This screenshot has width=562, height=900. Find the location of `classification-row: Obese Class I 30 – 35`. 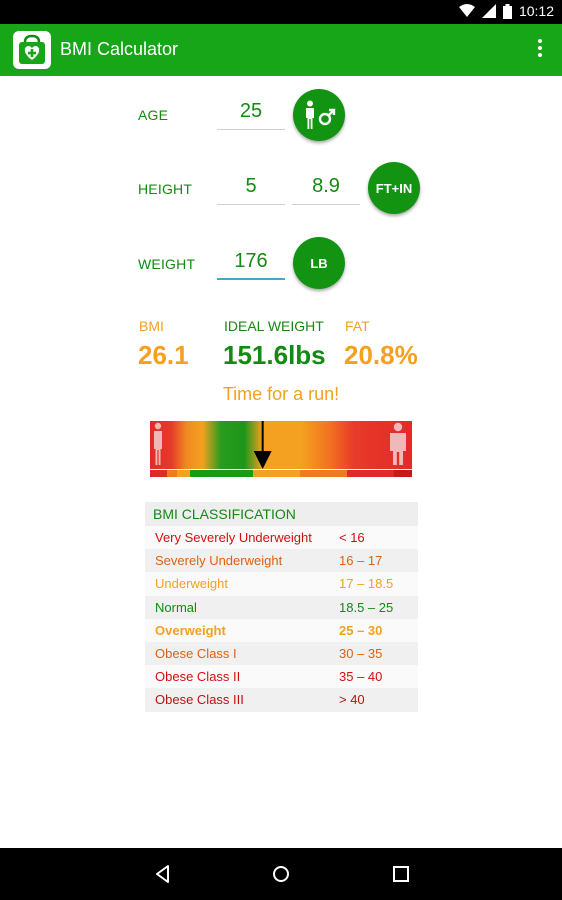

classification-row: Obese Class I 30 – 35 is located at coordinates (281, 653).